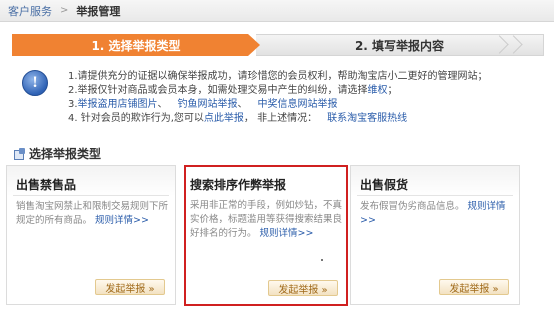 The image size is (554, 328). What do you see at coordinates (277, 11) in the screenshot?
I see `breadcrumb: 客户服务 > 举报管理` at bounding box center [277, 11].